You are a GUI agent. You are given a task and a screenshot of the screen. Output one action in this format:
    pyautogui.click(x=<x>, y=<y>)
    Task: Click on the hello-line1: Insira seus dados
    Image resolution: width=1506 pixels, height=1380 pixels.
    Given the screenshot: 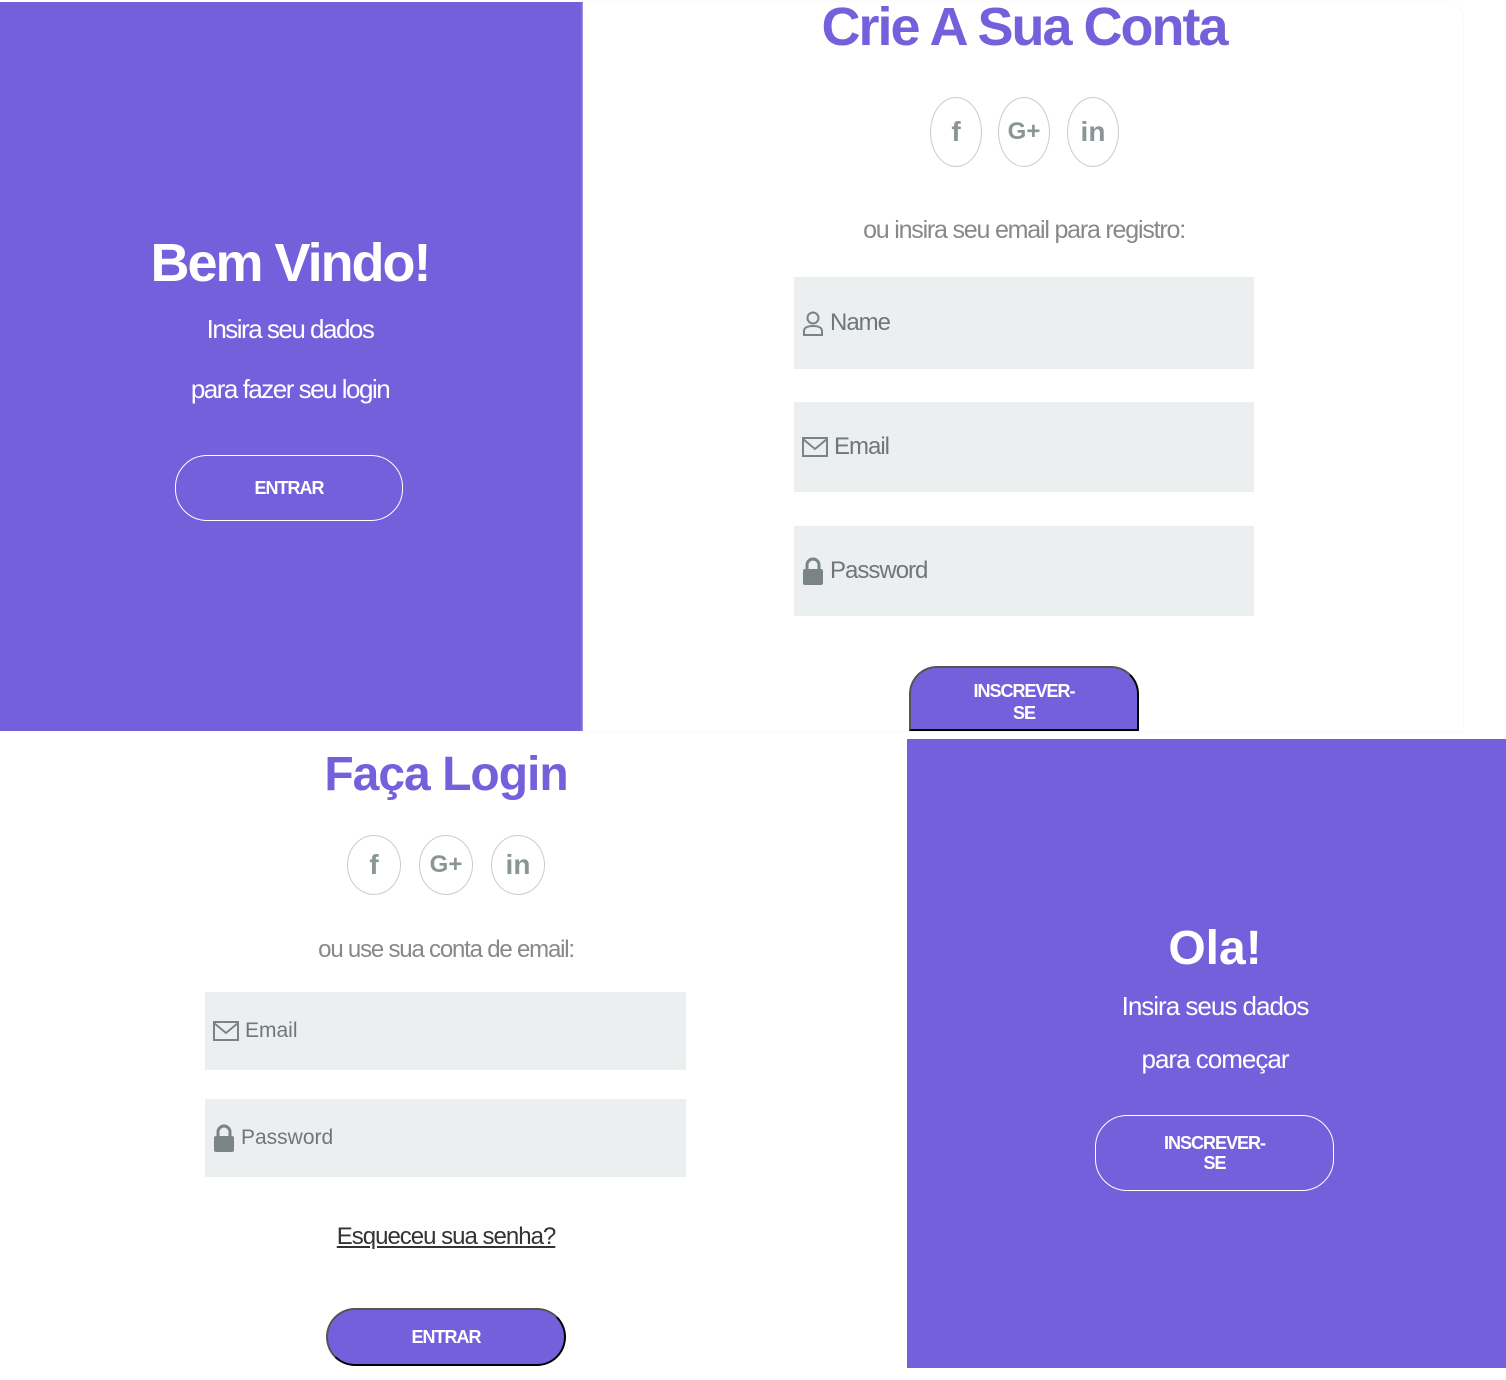 What is the action you would take?
    pyautogui.click(x=1215, y=1006)
    